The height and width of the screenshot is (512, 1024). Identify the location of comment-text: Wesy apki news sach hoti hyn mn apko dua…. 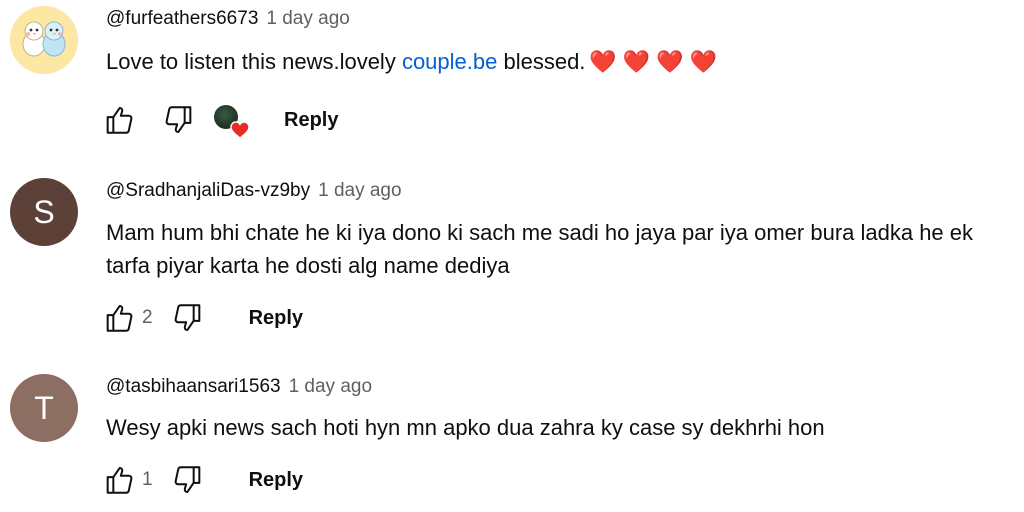
(465, 427).